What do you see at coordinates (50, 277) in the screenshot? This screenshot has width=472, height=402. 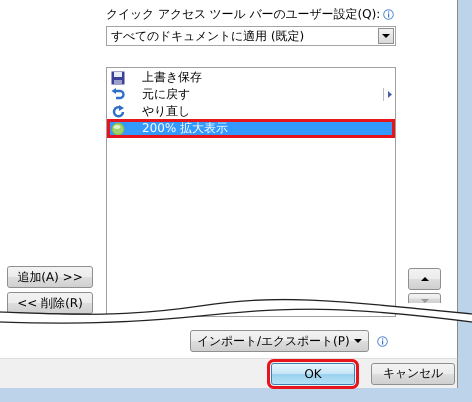 I see `add-button: 追加(A) >>` at bounding box center [50, 277].